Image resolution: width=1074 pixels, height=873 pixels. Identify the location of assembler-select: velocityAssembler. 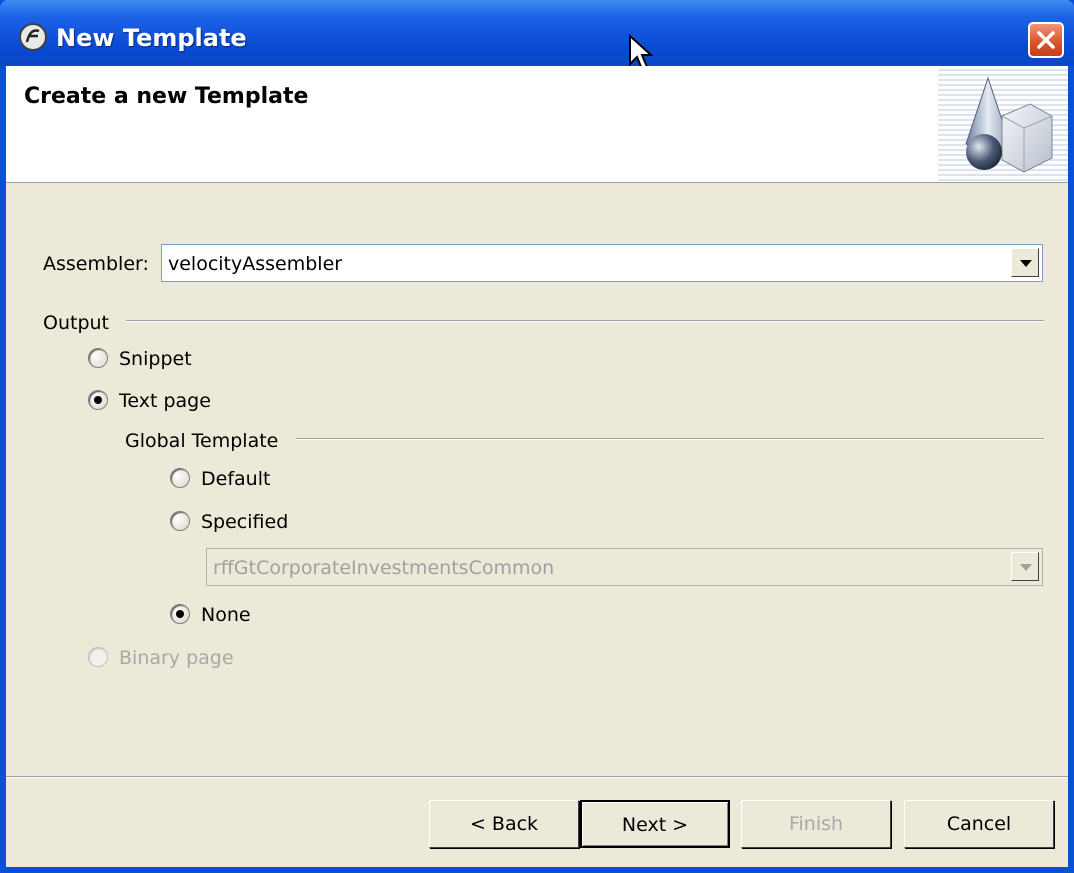
(602, 263).